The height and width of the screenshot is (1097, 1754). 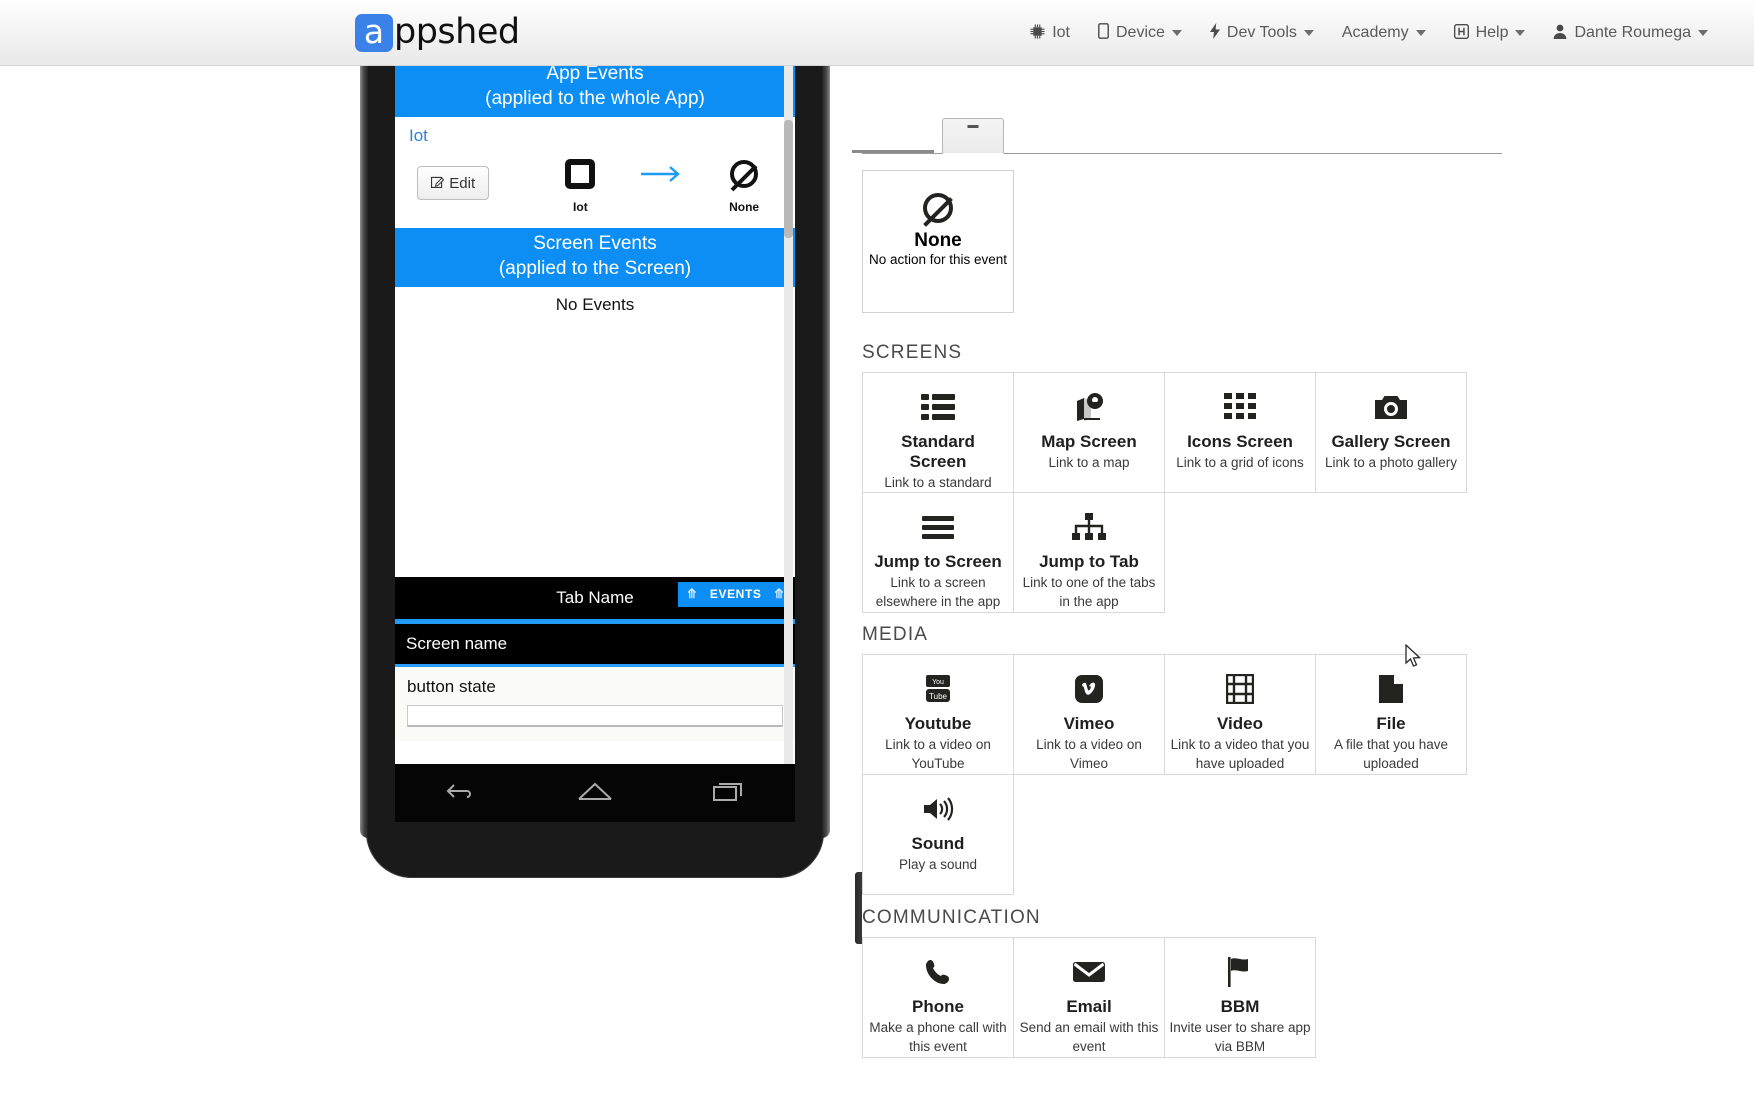 What do you see at coordinates (938, 1006) in the screenshot?
I see `card-title: Phone` at bounding box center [938, 1006].